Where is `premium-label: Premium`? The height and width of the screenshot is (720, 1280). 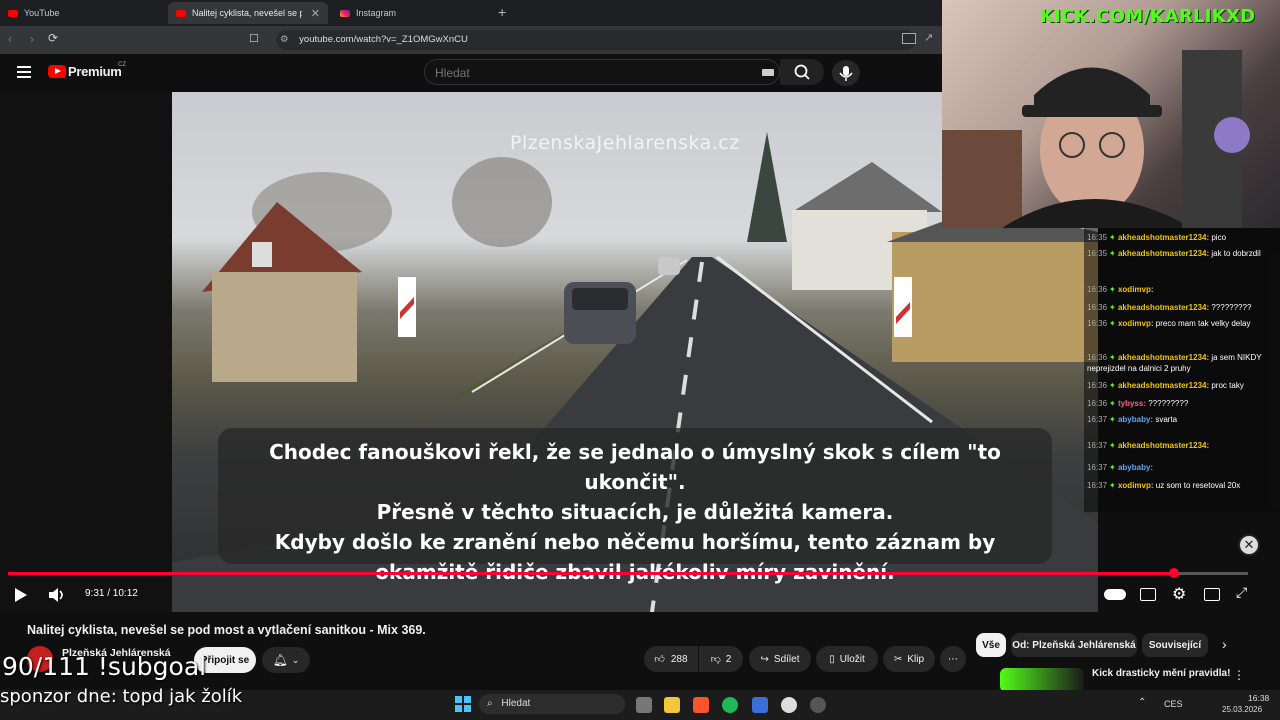
premium-label: Premium is located at coordinates (95, 71).